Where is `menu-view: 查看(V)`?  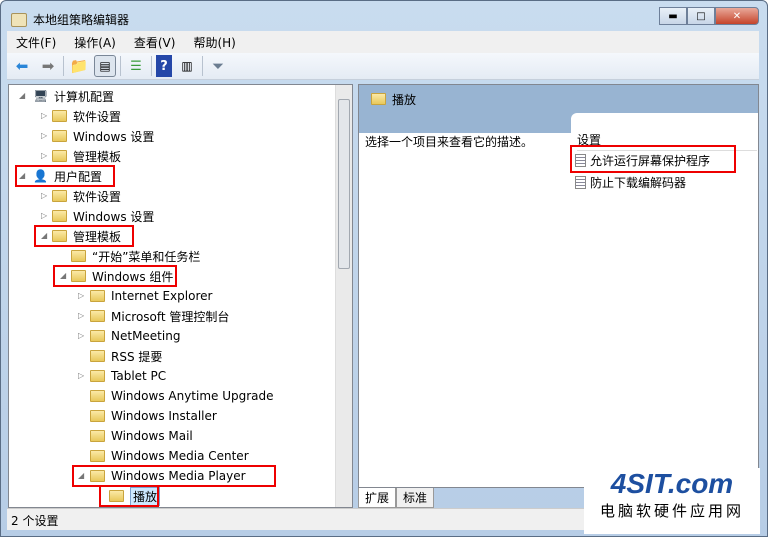
menu-view: 查看(V) is located at coordinates (155, 42).